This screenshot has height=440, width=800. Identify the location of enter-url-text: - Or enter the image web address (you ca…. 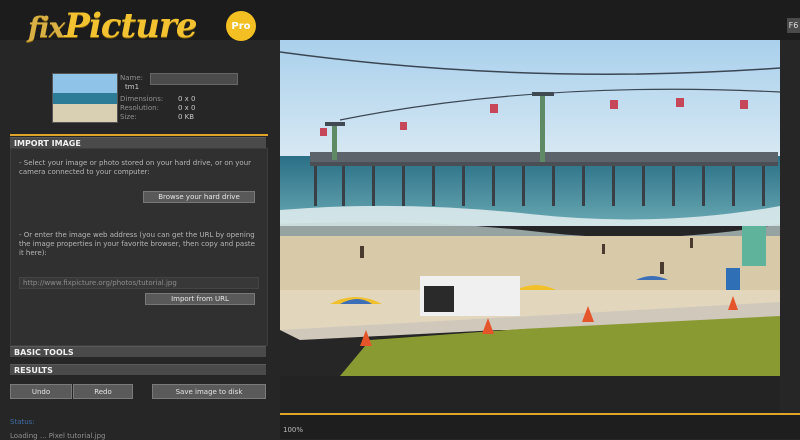
(137, 244).